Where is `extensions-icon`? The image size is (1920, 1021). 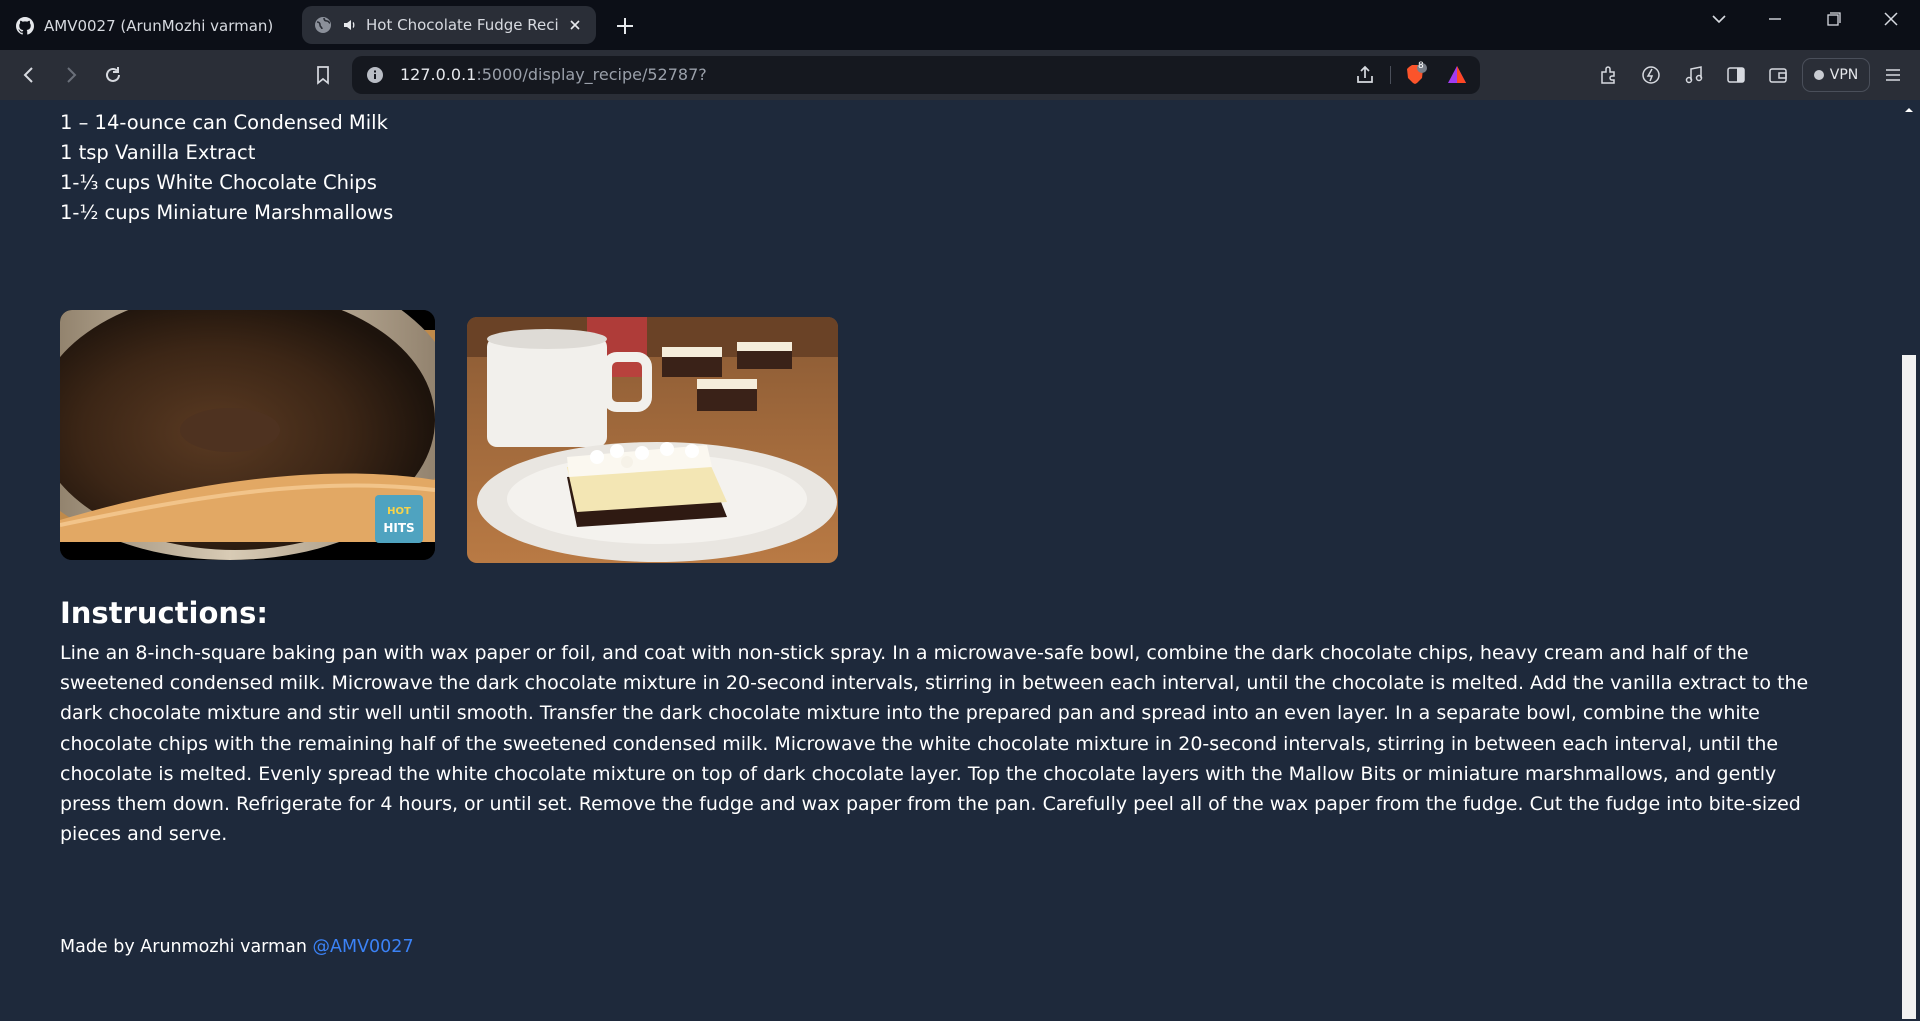 extensions-icon is located at coordinates (1609, 75).